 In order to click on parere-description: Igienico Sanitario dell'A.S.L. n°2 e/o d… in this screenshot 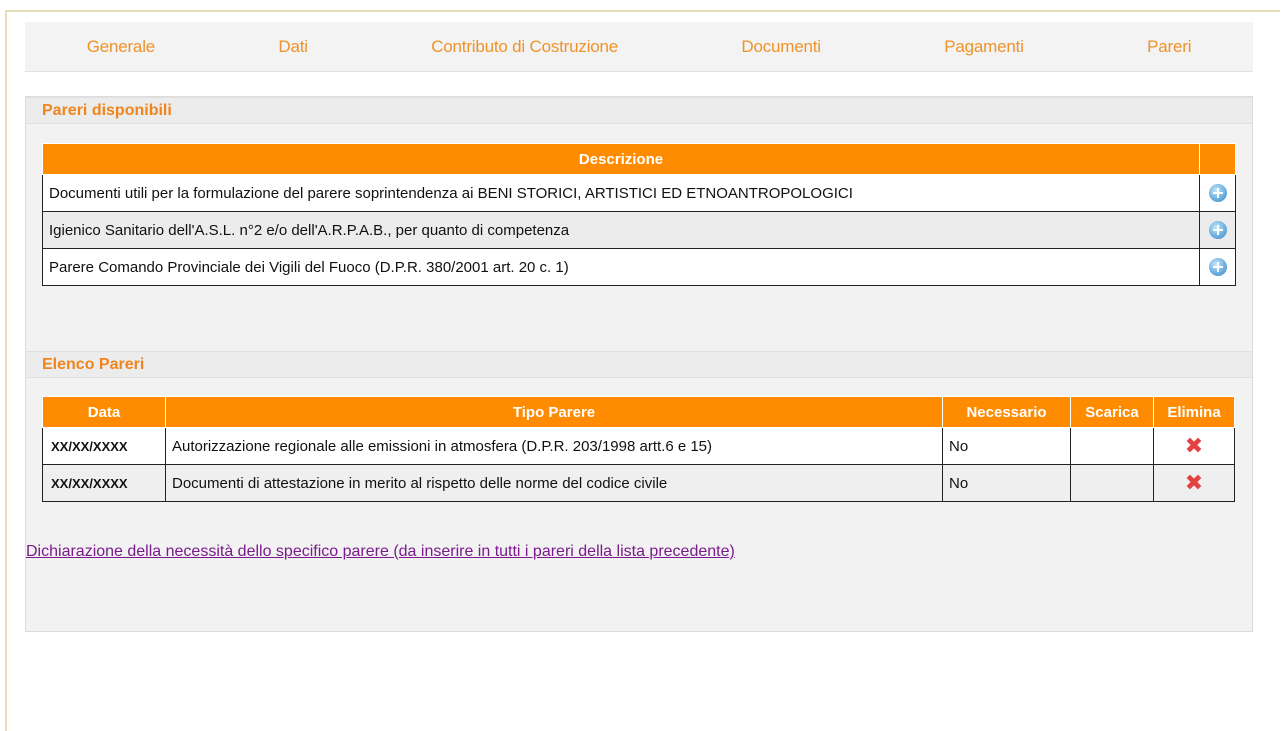, I will do `click(621, 230)`.